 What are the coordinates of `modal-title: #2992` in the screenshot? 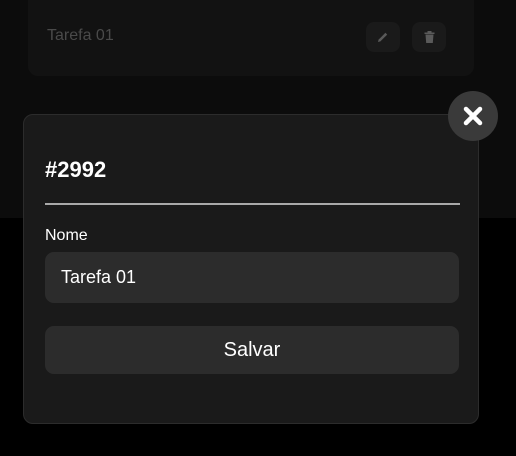 It's located at (76, 169).